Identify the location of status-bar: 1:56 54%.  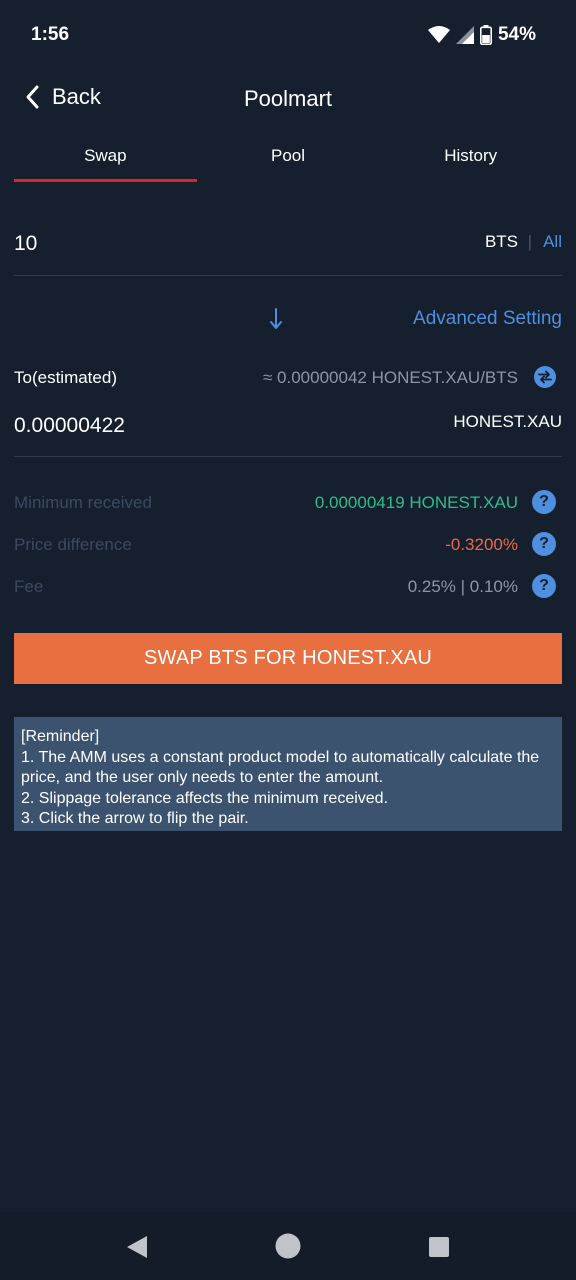
(288, 35).